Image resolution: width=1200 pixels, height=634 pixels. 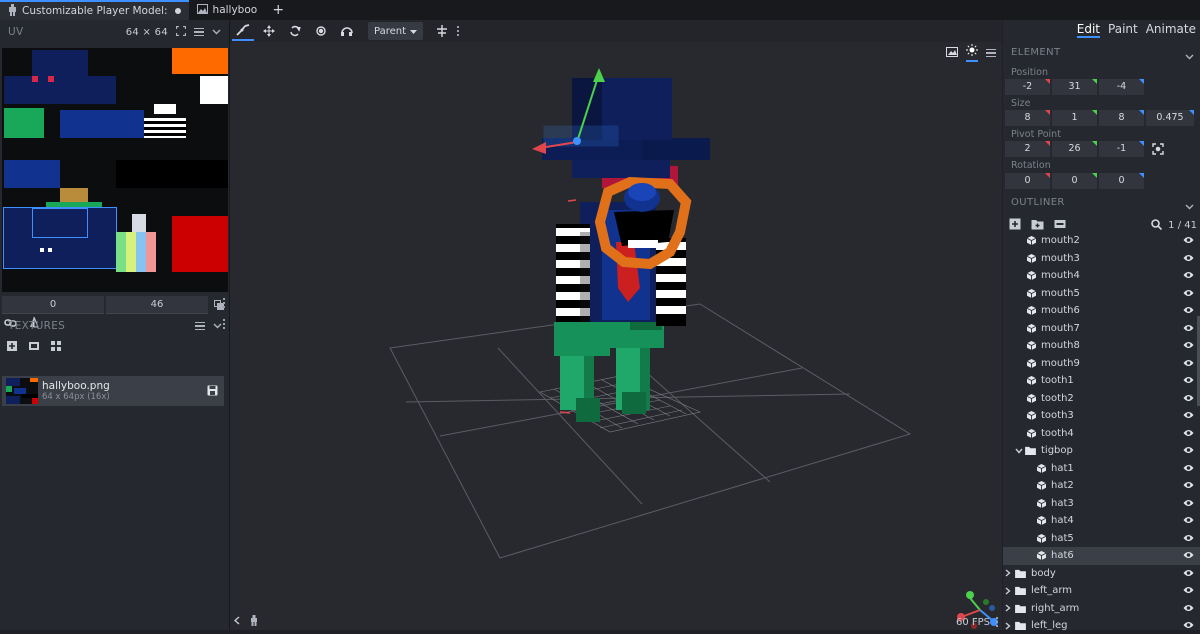 I want to click on mode-paint: Paint, so click(x=1123, y=30).